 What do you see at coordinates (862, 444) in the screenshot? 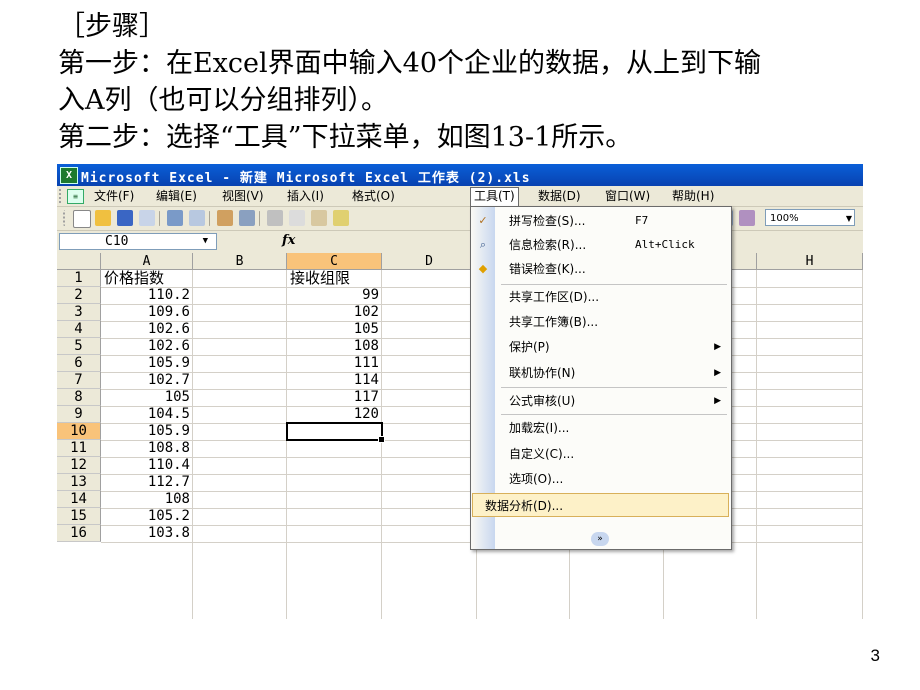
I see `grid-column-line` at bounding box center [862, 444].